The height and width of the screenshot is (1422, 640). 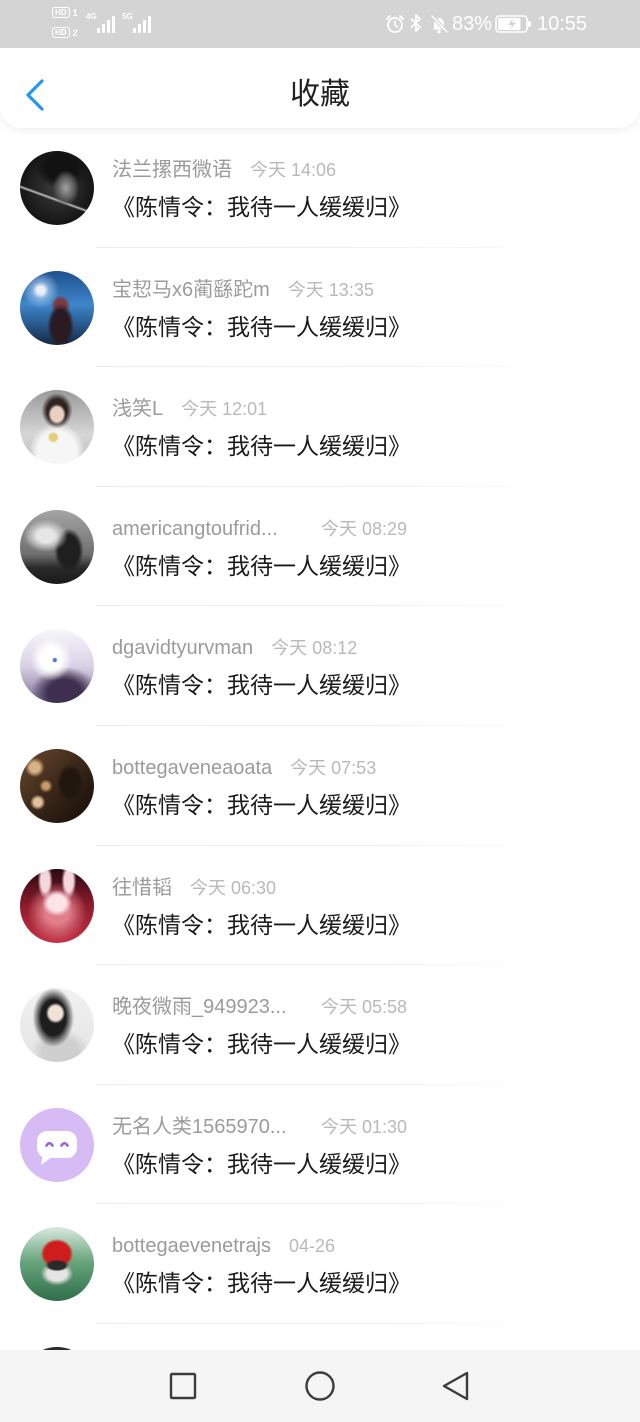 What do you see at coordinates (320, 666) in the screenshot?
I see `favorite-item: dgavidtyurvman 今天 08:12 《陈情令：我待一人缓缓归》` at bounding box center [320, 666].